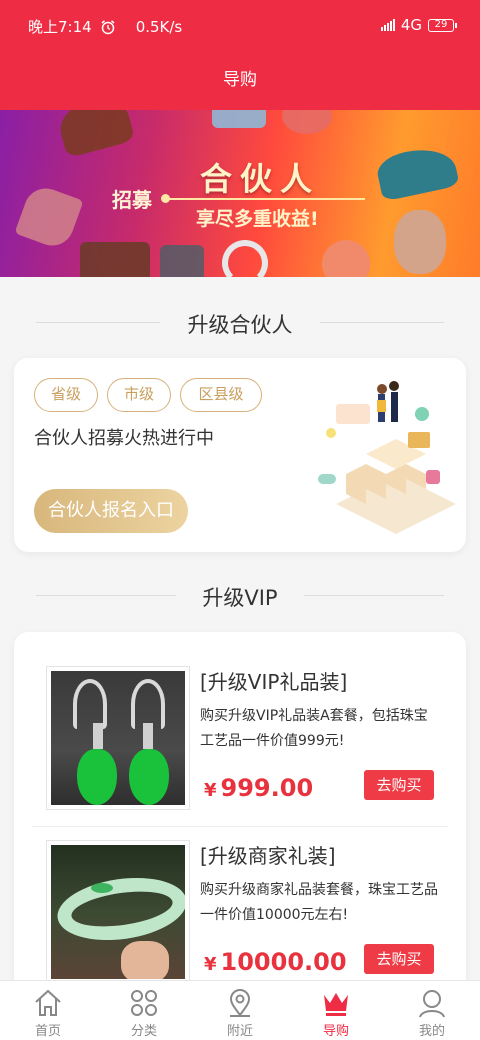  Describe the element at coordinates (267, 788) in the screenshot. I see `price-value: 999.00` at that location.